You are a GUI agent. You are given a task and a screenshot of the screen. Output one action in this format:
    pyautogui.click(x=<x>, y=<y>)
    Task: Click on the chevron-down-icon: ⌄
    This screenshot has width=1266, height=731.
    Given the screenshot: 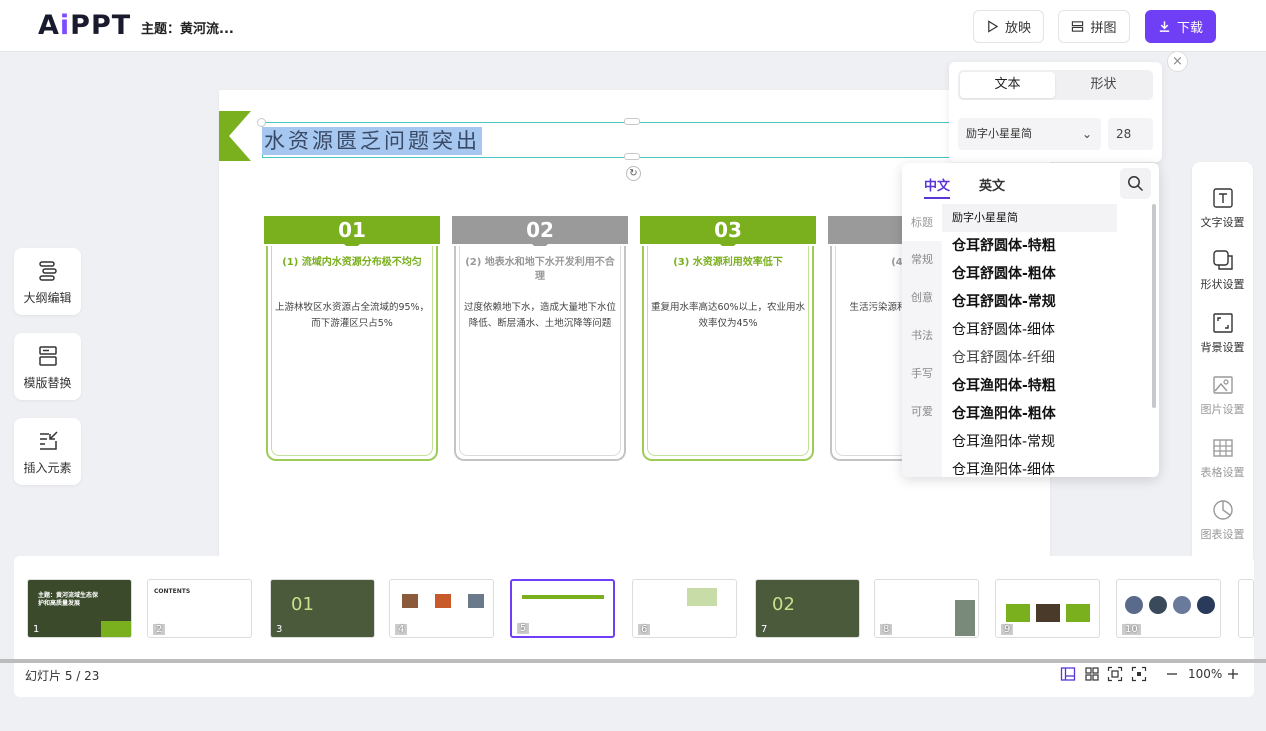 What is the action you would take?
    pyautogui.click(x=1086, y=134)
    